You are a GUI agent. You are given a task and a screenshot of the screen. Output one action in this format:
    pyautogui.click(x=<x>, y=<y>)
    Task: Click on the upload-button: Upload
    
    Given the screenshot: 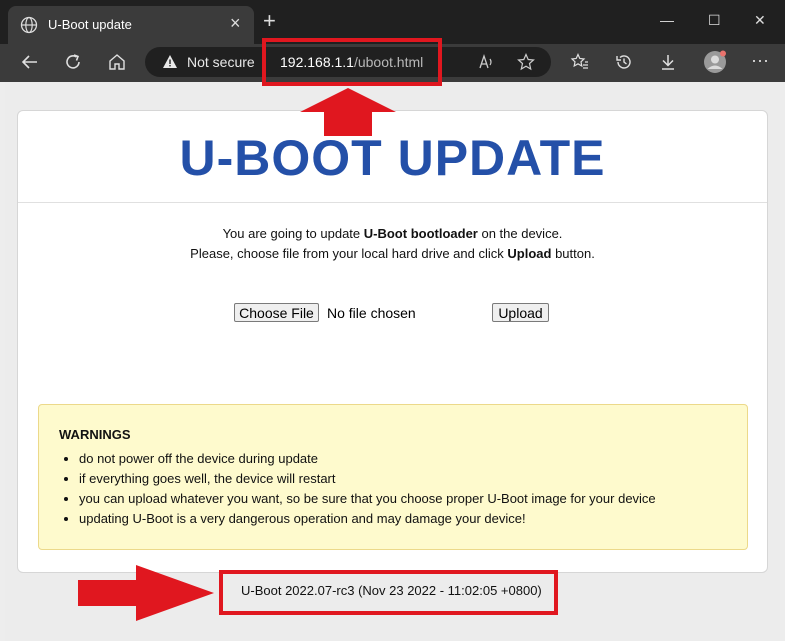 What is the action you would take?
    pyautogui.click(x=520, y=312)
    